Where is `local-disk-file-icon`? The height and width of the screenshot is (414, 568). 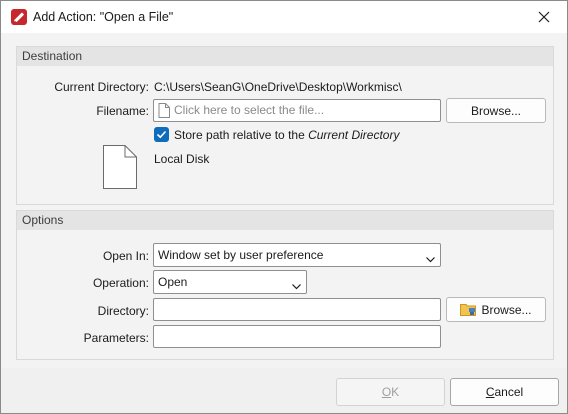 local-disk-file-icon is located at coordinates (119, 168).